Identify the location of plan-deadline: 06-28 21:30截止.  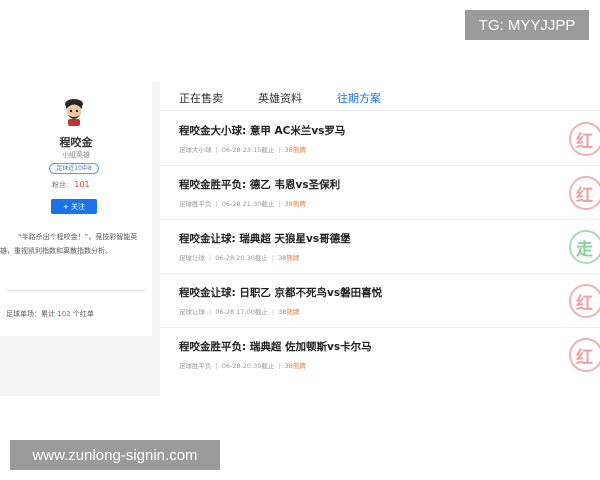
(248, 204).